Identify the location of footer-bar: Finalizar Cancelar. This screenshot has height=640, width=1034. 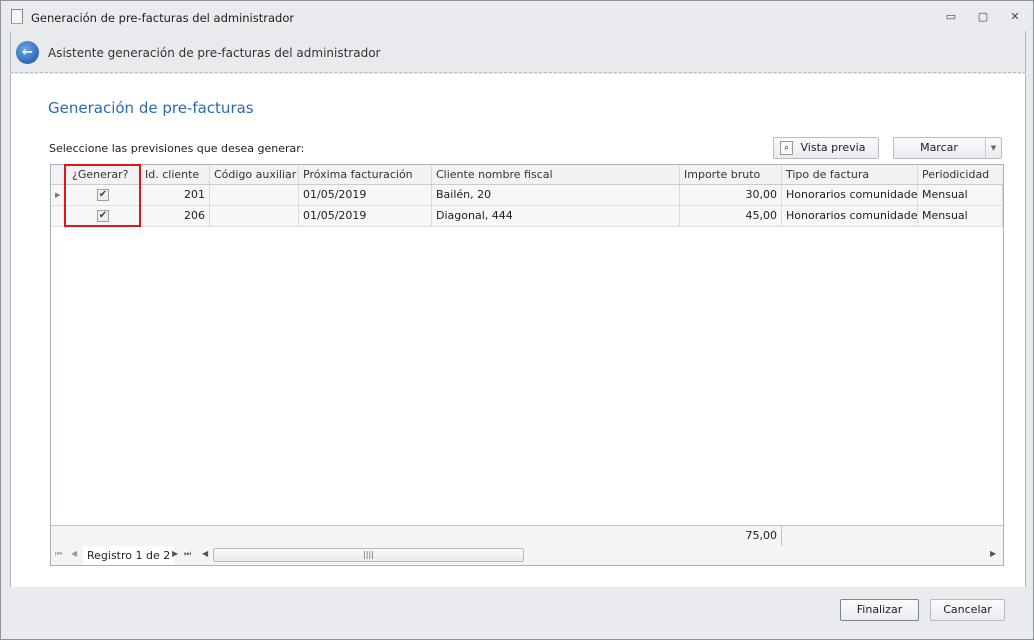
(518, 610).